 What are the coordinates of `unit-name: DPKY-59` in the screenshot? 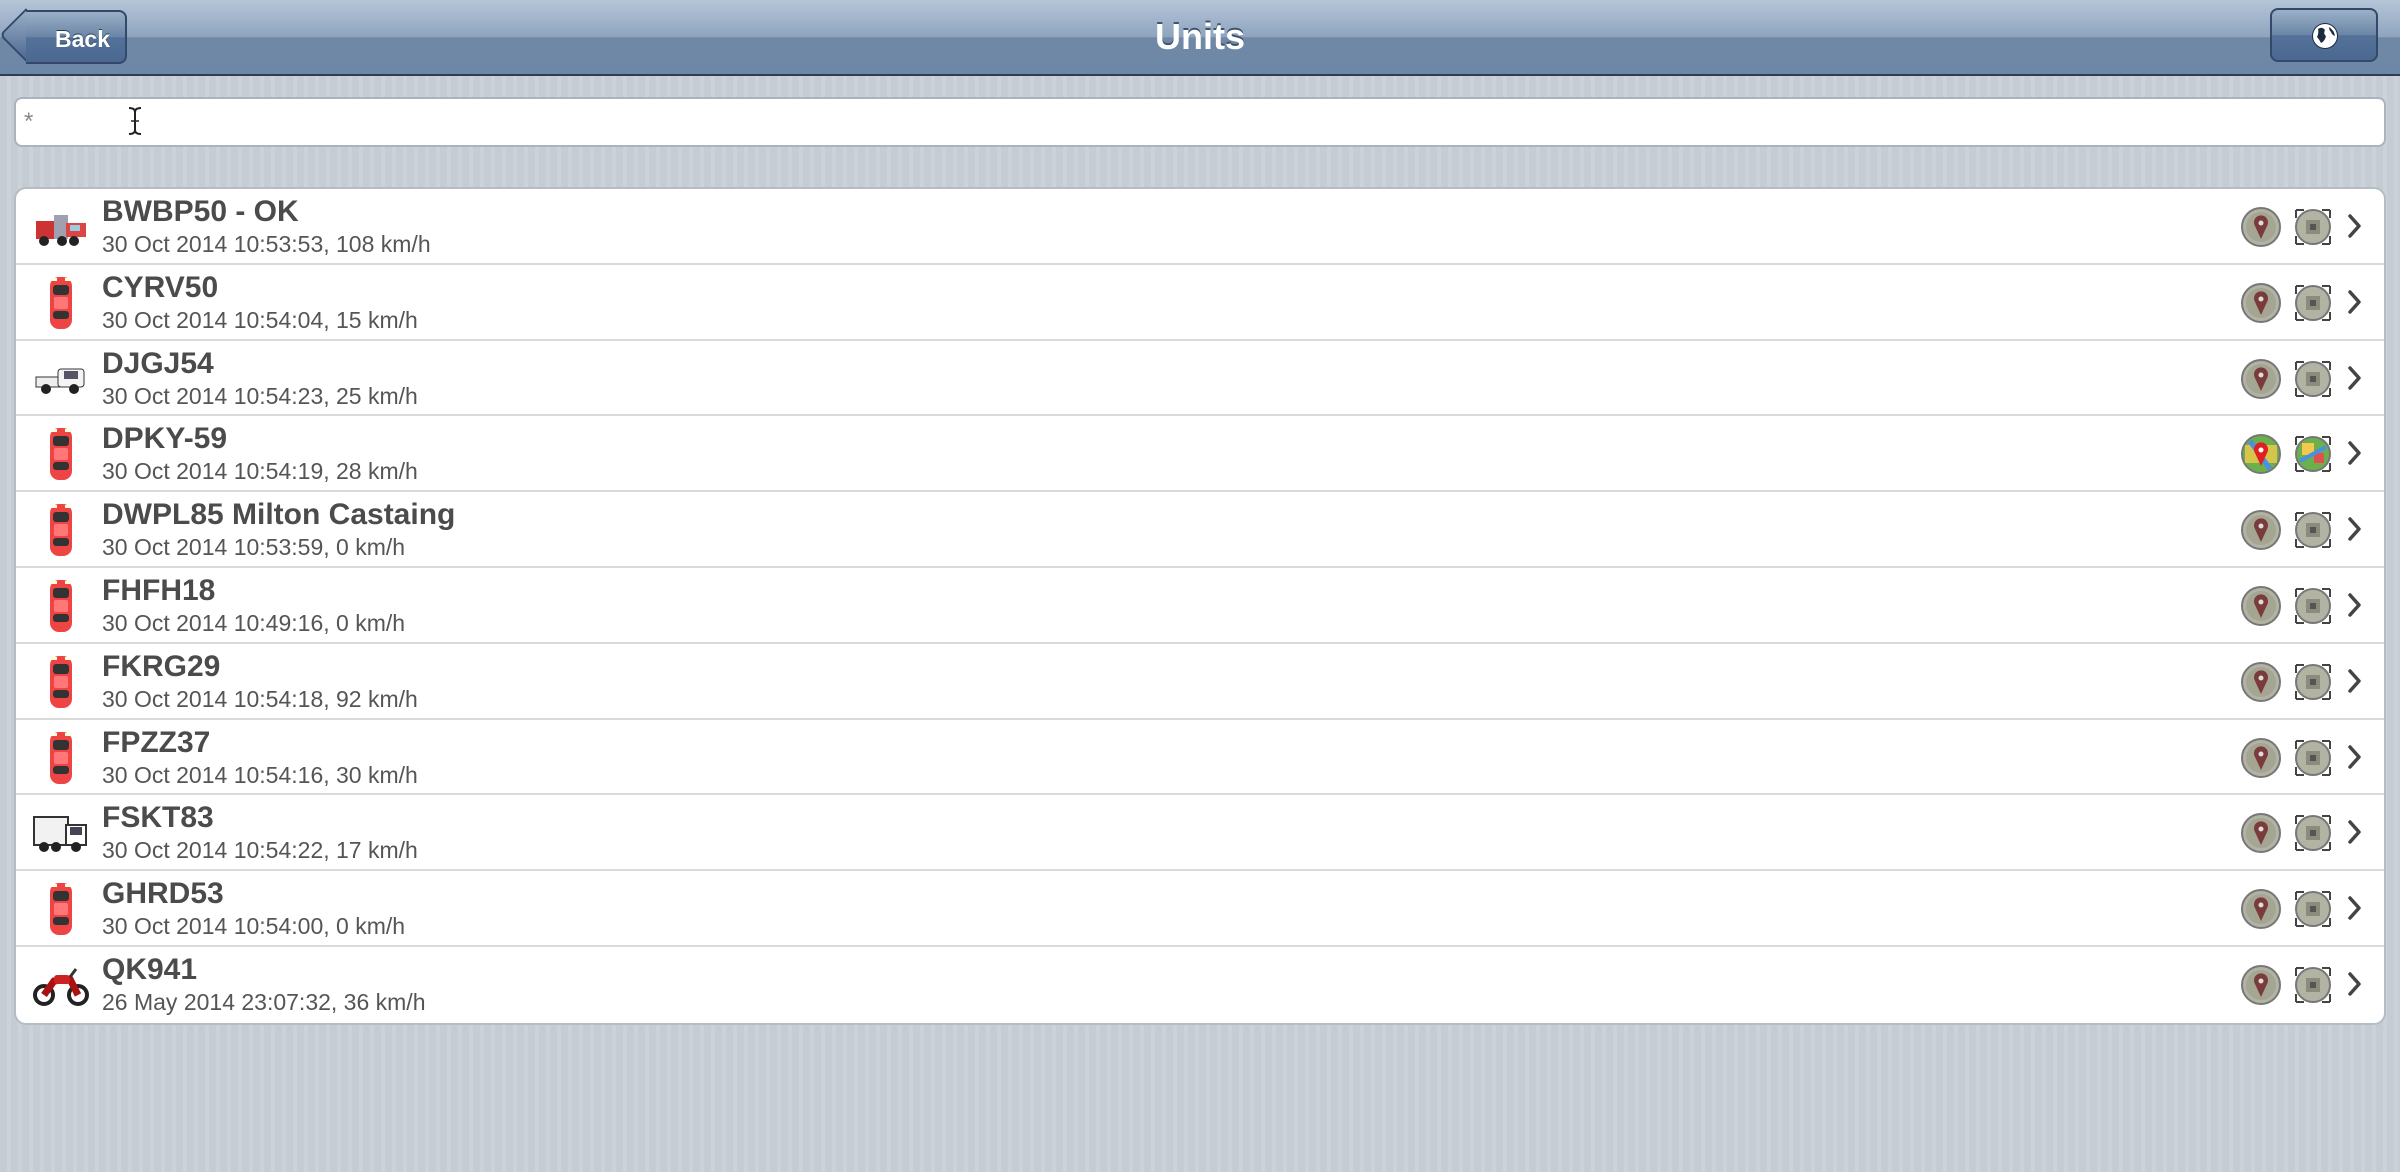 It's located at (165, 439).